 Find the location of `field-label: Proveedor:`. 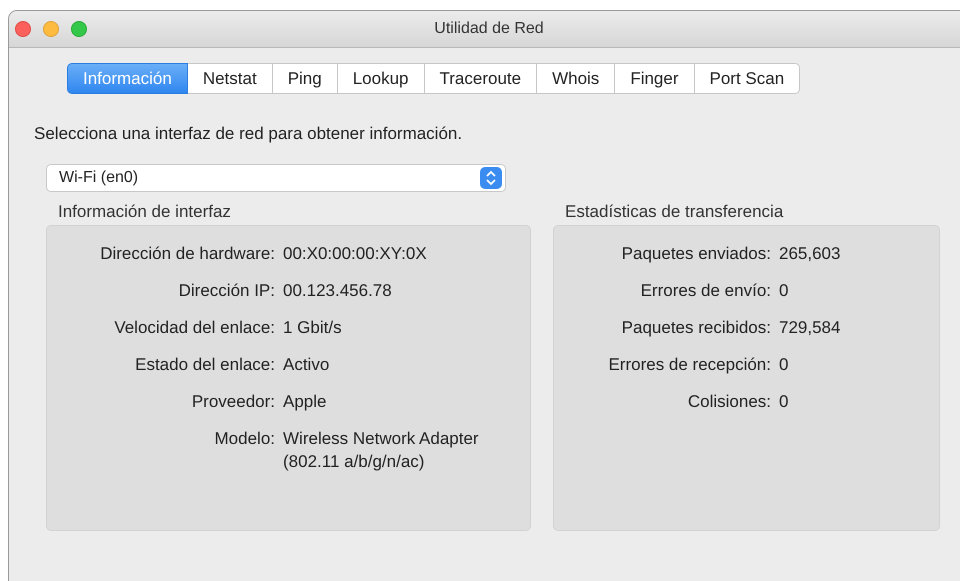

field-label: Proveedor: is located at coordinates (232, 402).